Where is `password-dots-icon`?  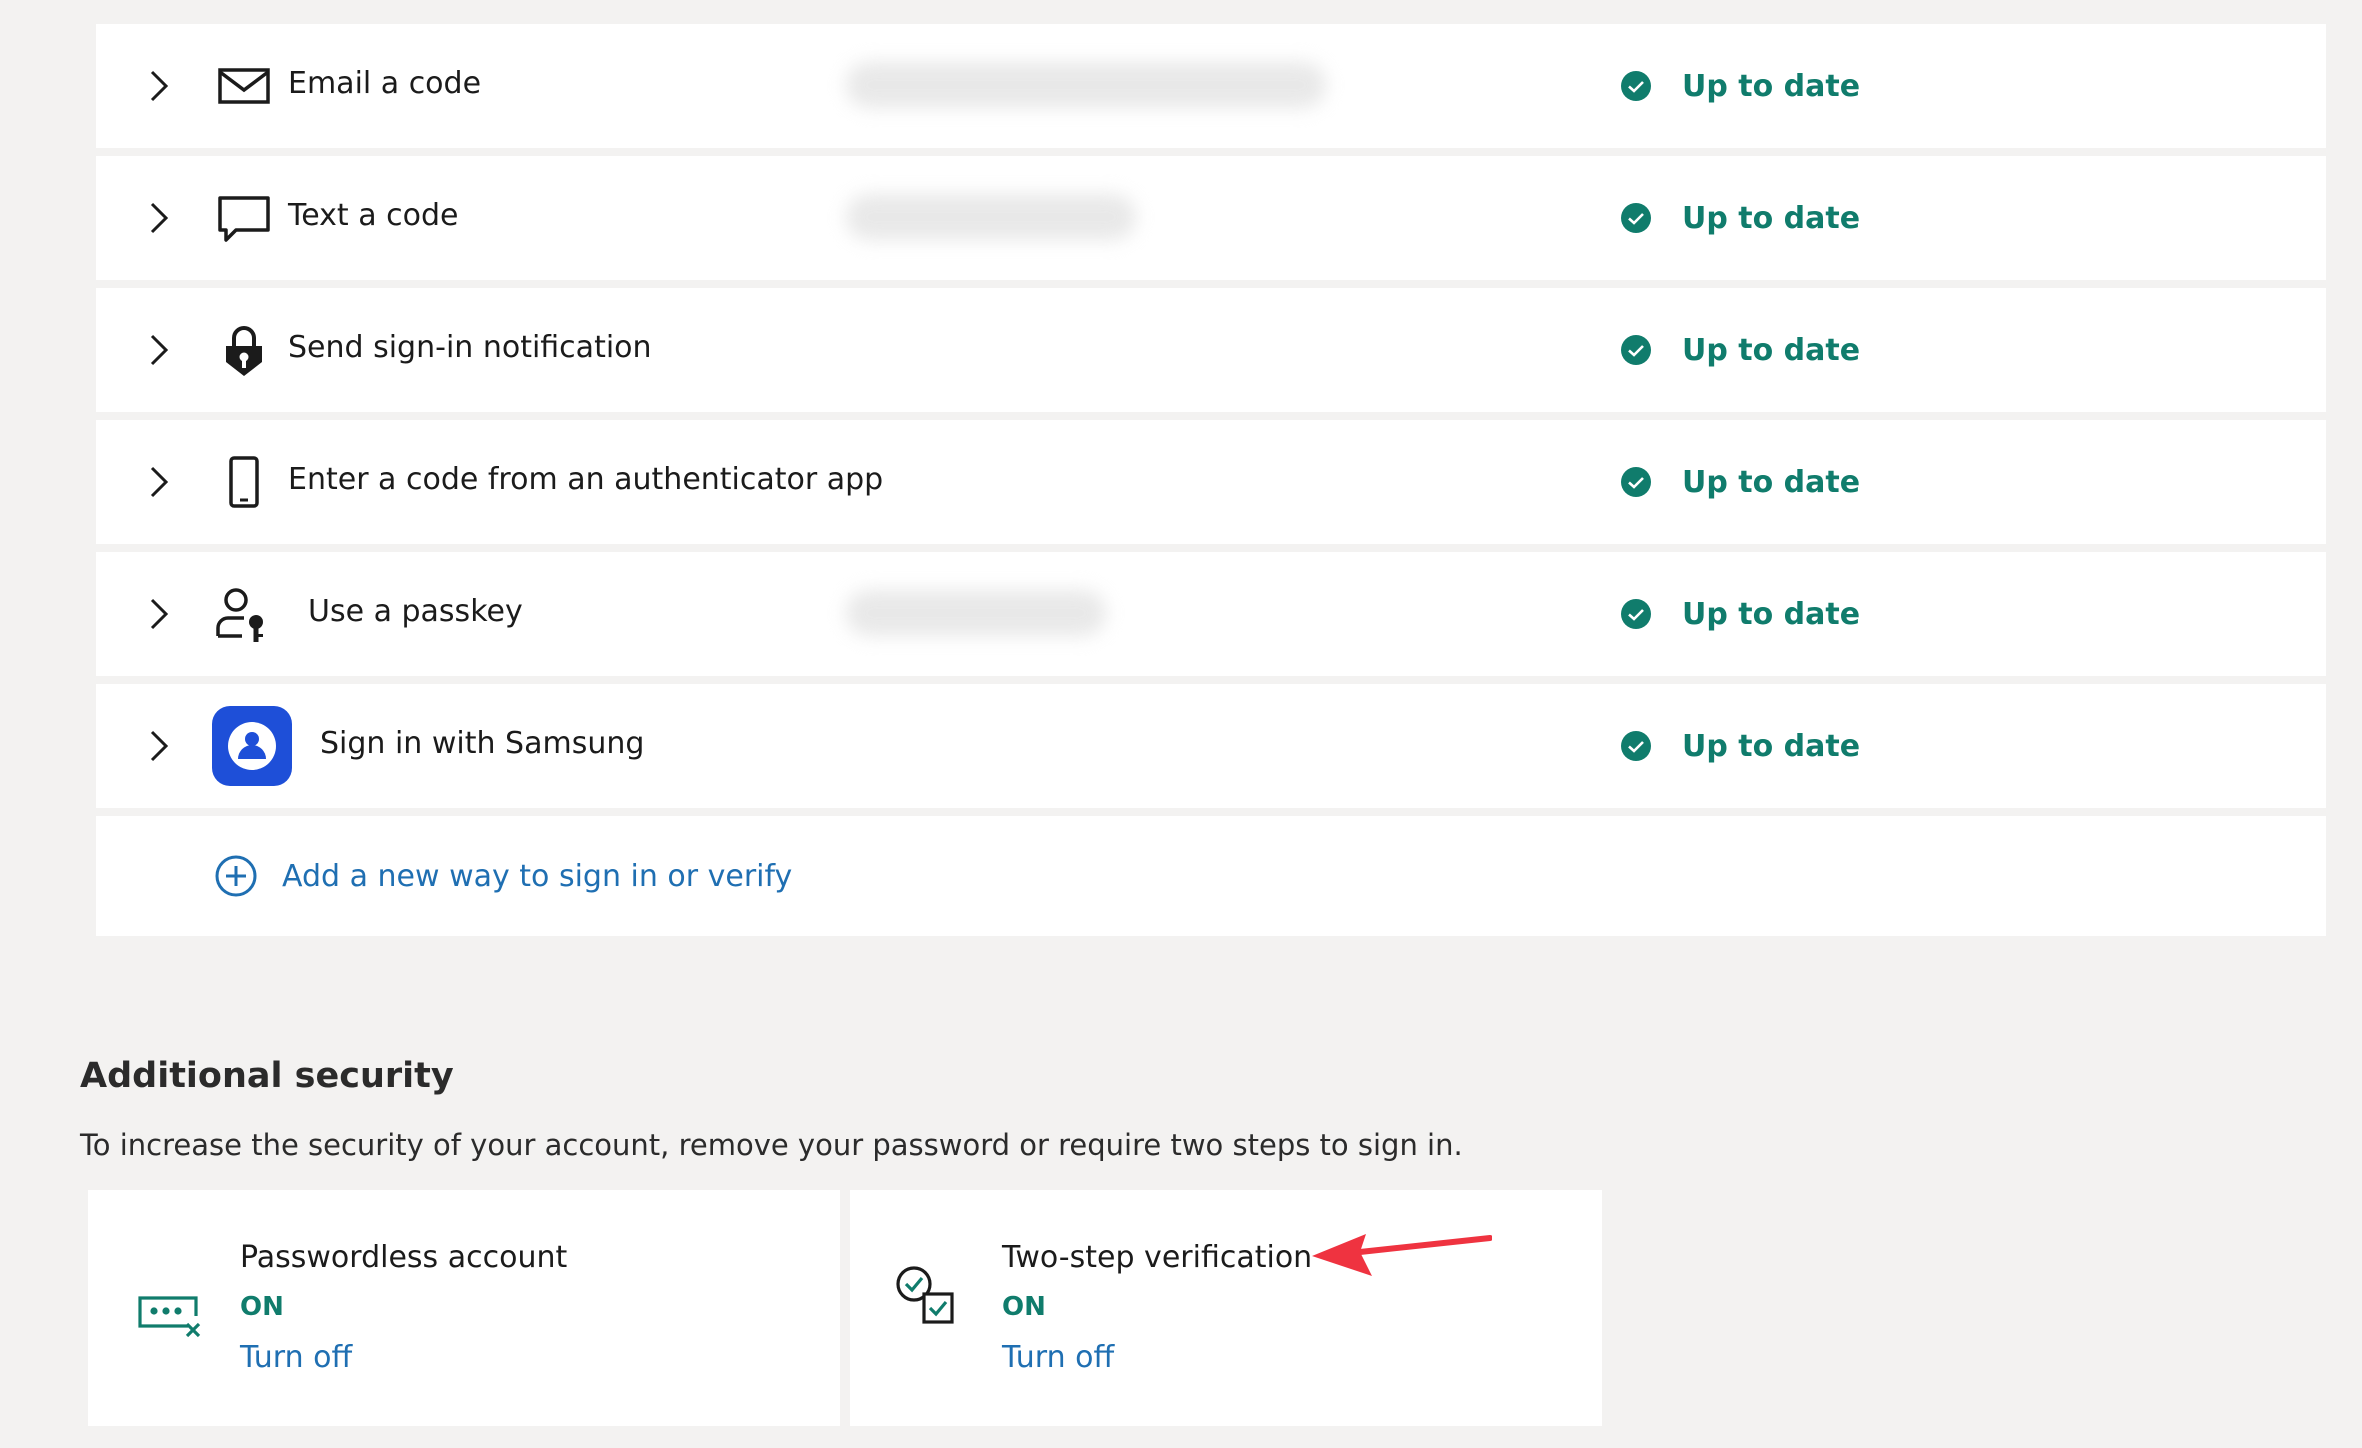 password-dots-icon is located at coordinates (169, 1317).